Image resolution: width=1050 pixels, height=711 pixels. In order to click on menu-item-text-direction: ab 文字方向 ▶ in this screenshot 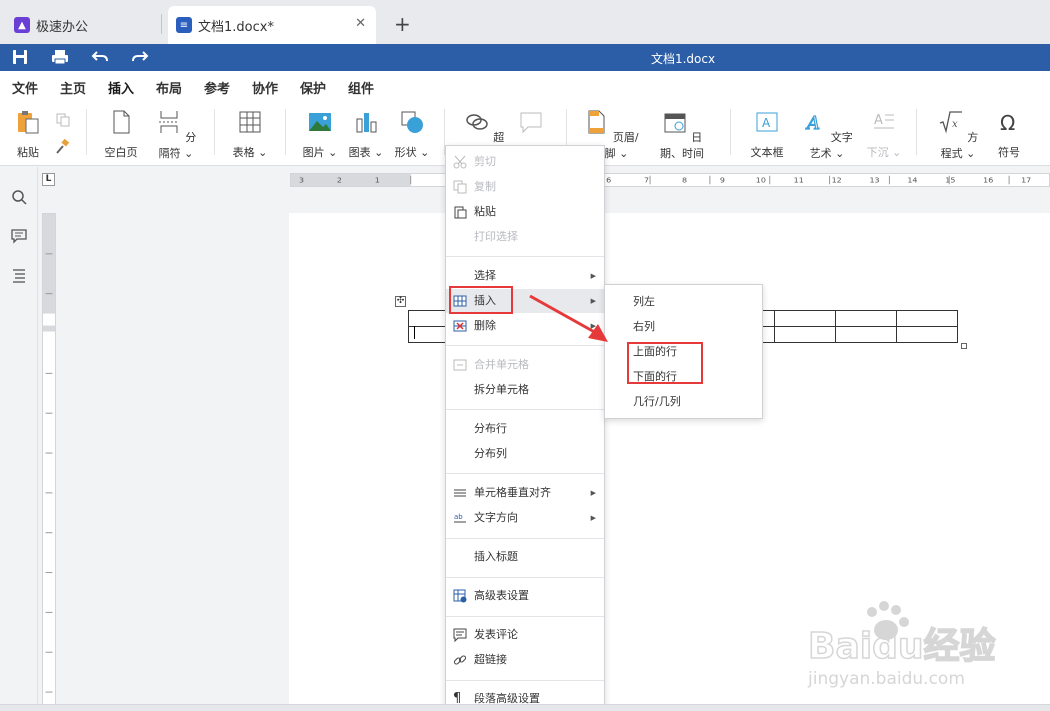, I will do `click(525, 518)`.